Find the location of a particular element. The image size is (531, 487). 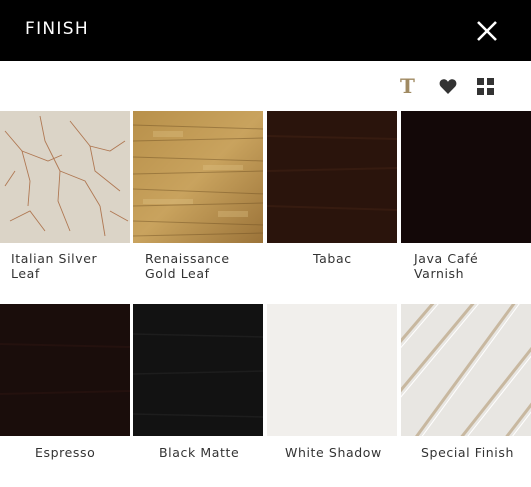

heart-icon is located at coordinates (448, 86).